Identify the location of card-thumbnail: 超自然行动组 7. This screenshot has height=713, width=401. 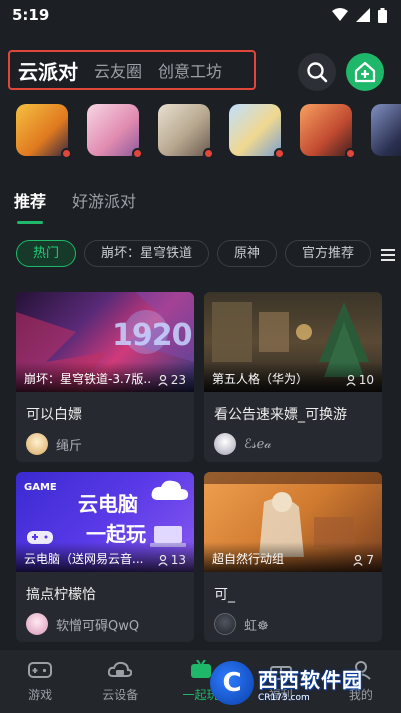
(293, 522).